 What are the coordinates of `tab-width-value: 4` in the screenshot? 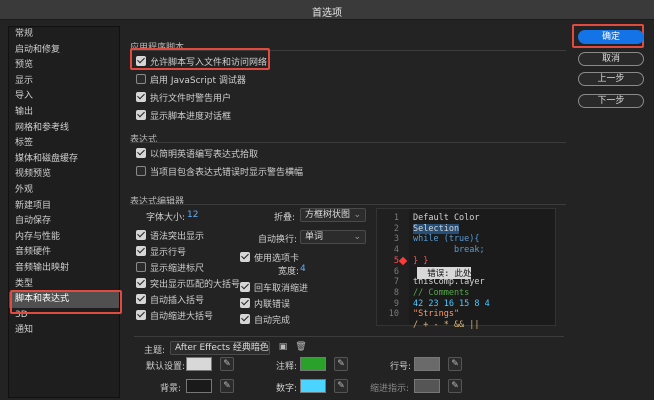 It's located at (303, 269).